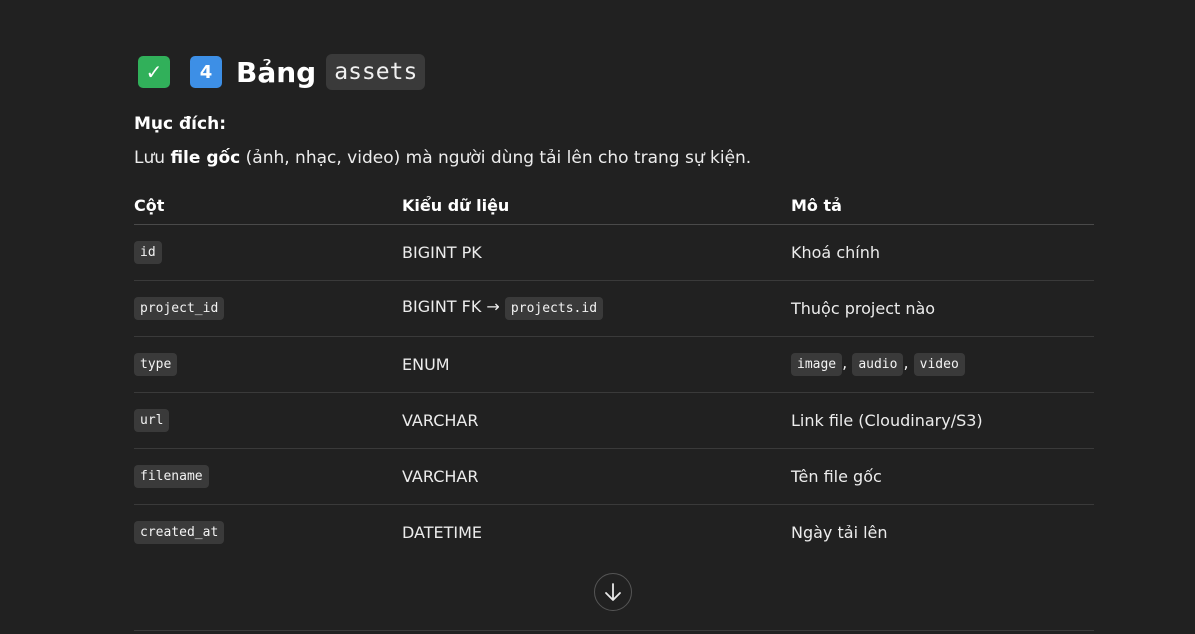 The image size is (1195, 634). Describe the element at coordinates (206, 72) in the screenshot. I see `keycap-four-icon: 4` at that location.